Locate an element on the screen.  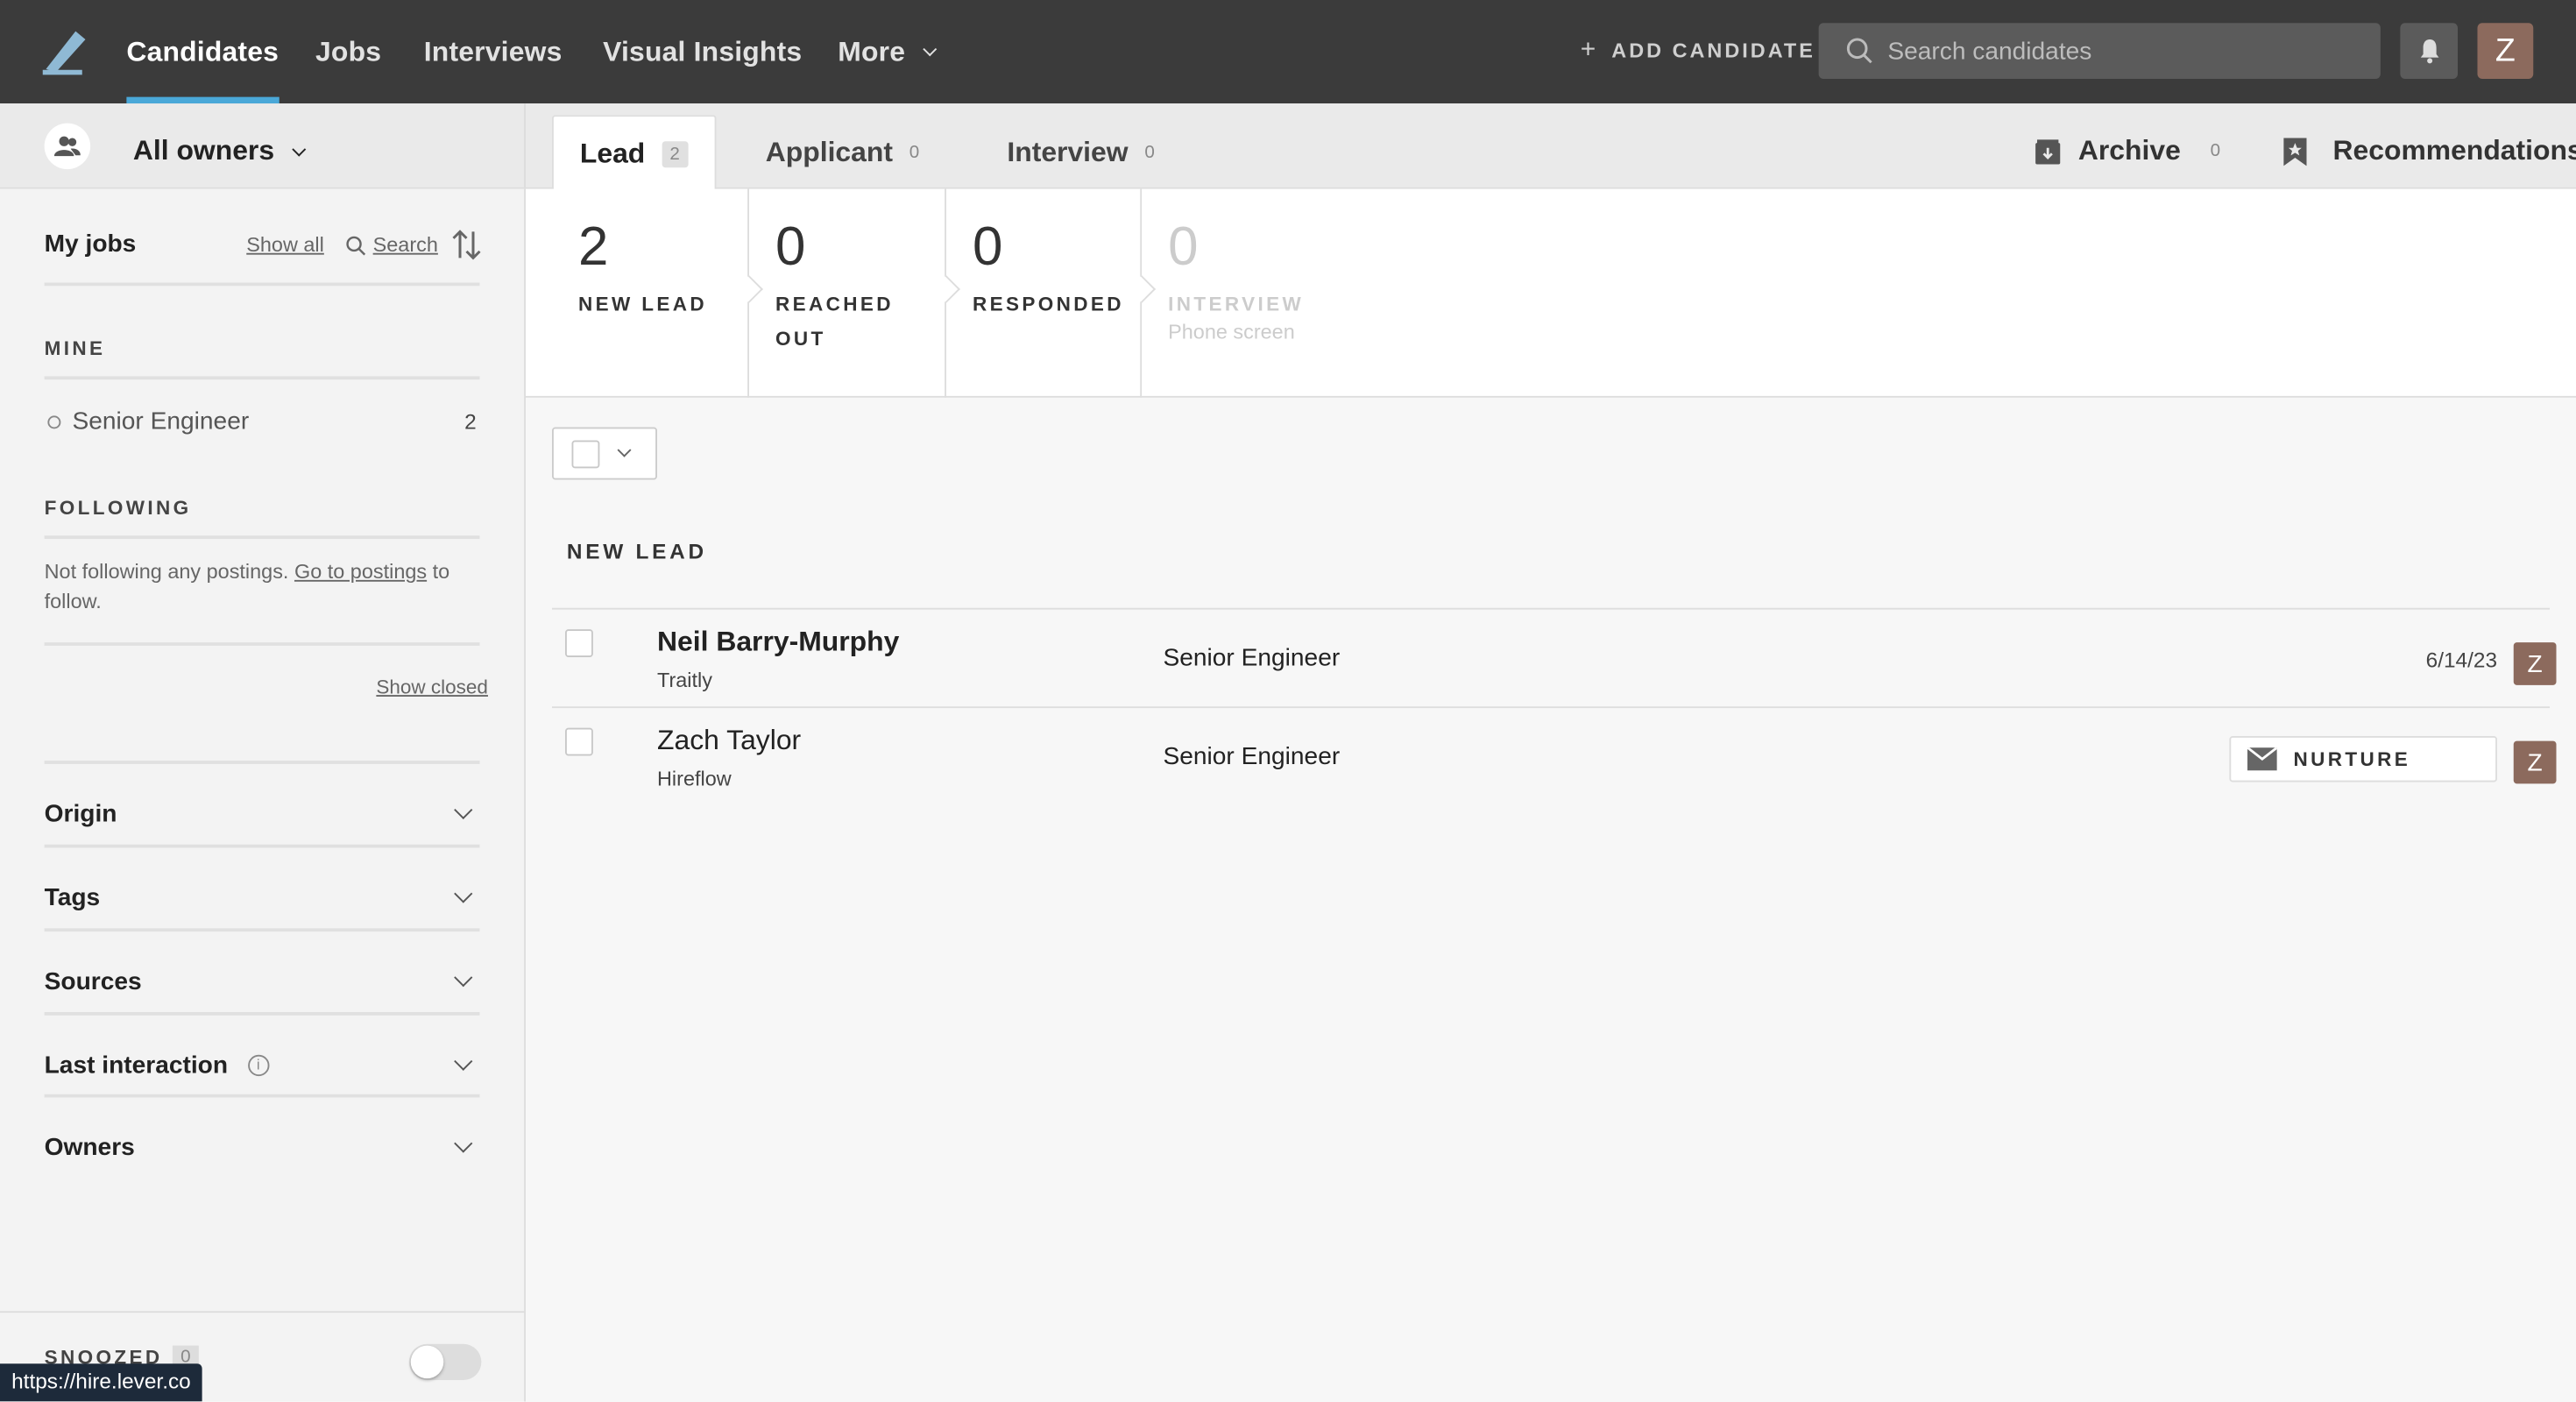
search-input is located at coordinates (2126, 51).